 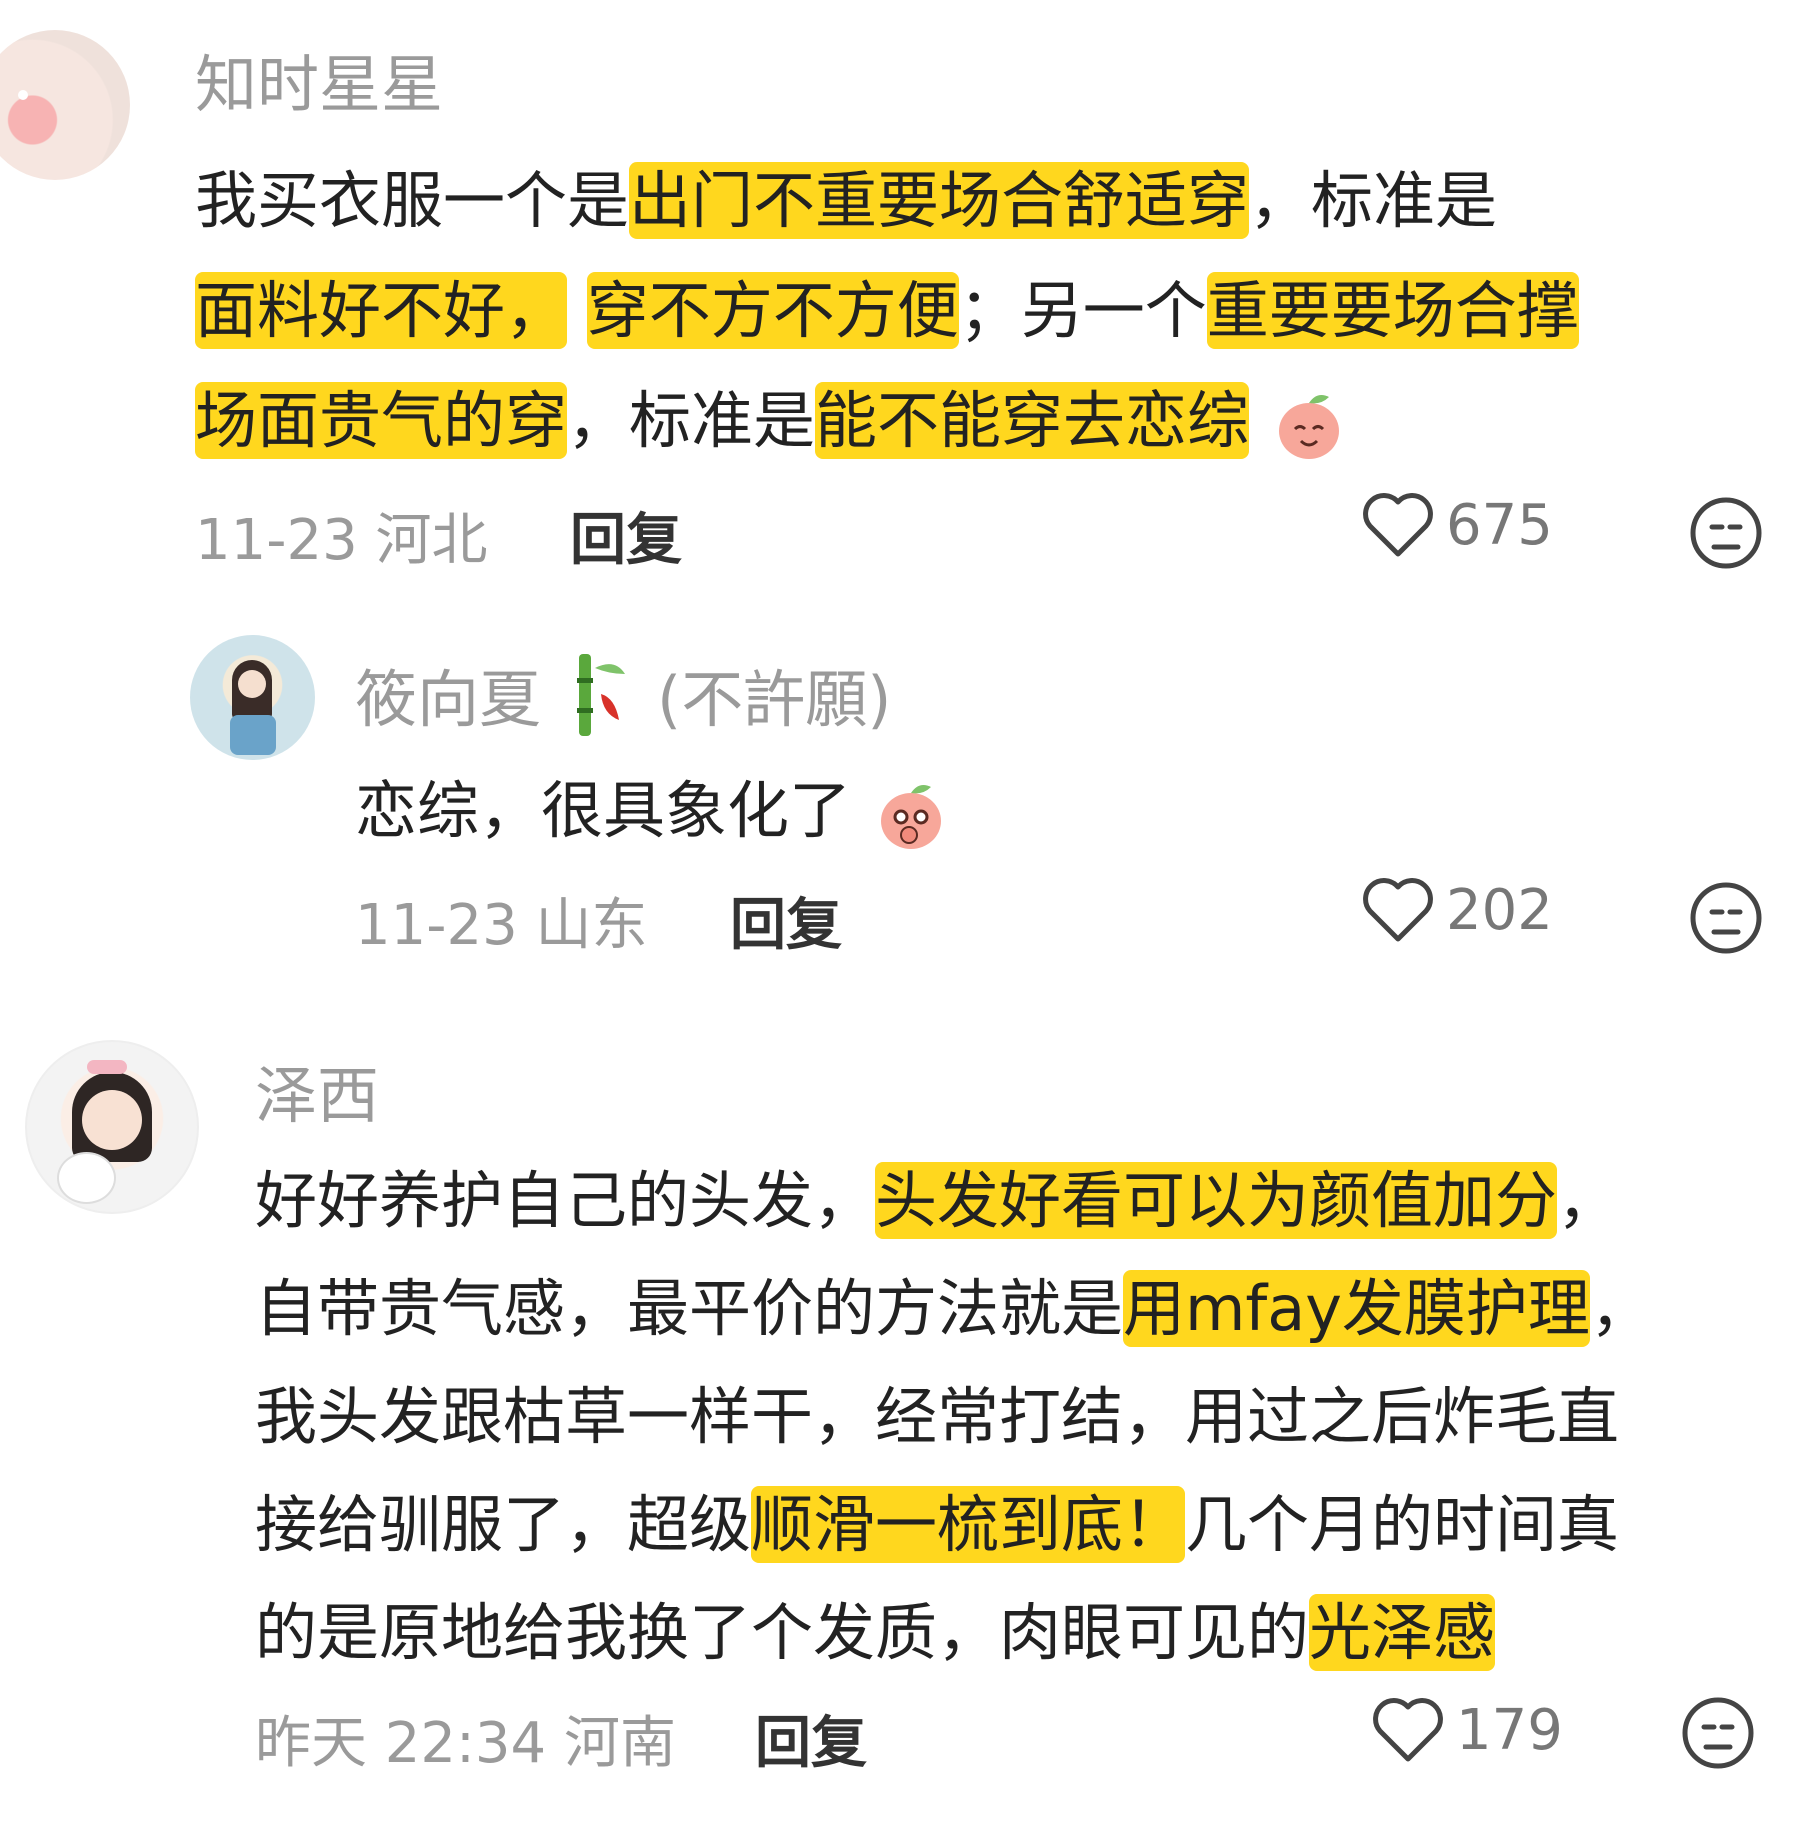 I want to click on highlighted-text: 穿不方不方便, so click(x=772, y=310).